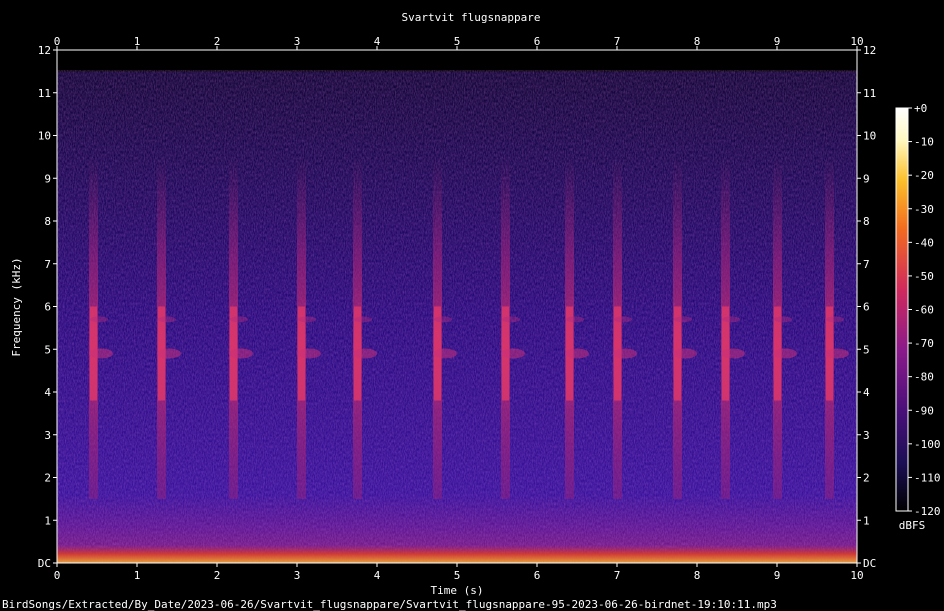 The height and width of the screenshot is (611, 944). Describe the element at coordinates (869, 563) in the screenshot. I see `y-tick-label-right: DC` at that location.